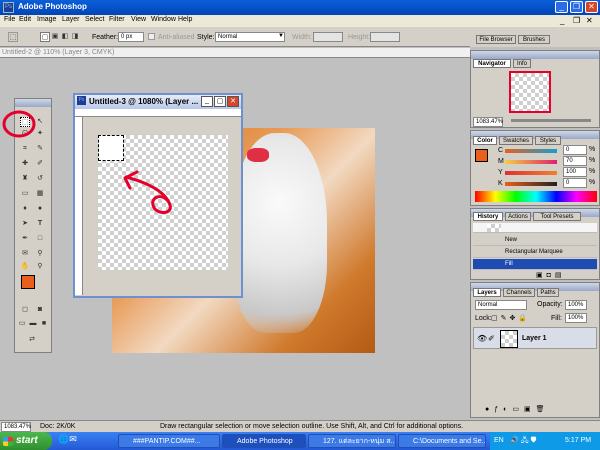 The height and width of the screenshot is (450, 600). What do you see at coordinates (591, 7) in the screenshot?
I see `close-button: ✕` at bounding box center [591, 7].